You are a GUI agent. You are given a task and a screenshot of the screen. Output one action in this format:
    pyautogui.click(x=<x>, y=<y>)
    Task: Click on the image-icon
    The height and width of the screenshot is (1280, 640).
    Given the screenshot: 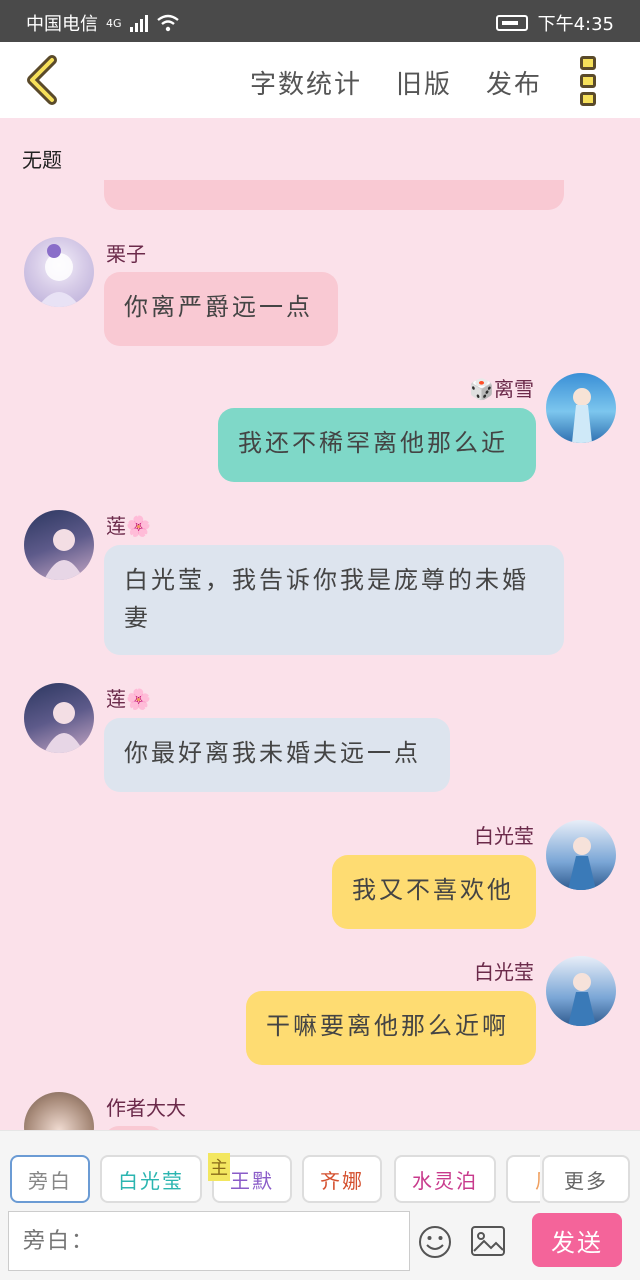 What is the action you would take?
    pyautogui.click(x=488, y=1241)
    